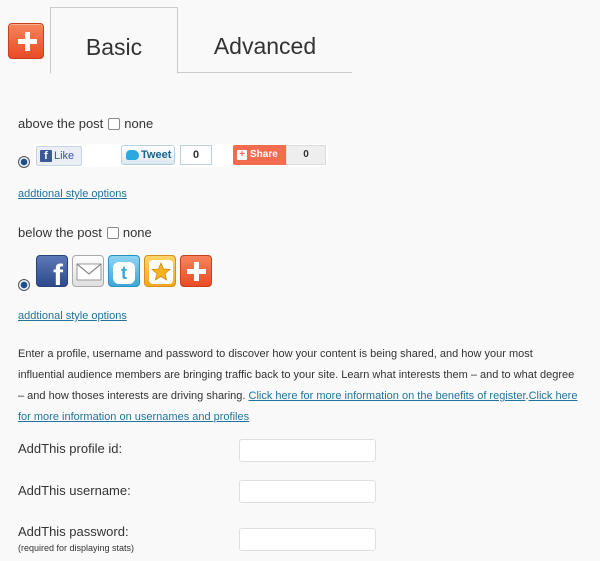  I want to click on twitter-bird-icon, so click(132, 155).